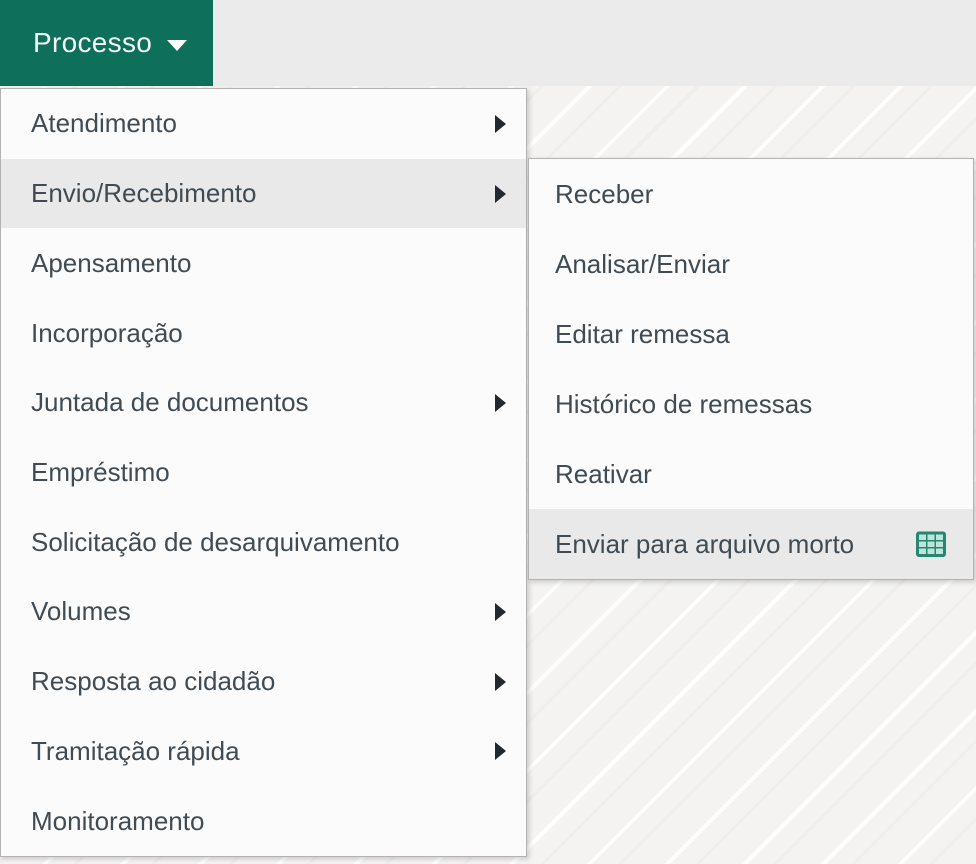 This screenshot has width=976, height=864. What do you see at coordinates (263, 333) in the screenshot?
I see `processo-menu-item-incorporacao: Incorporação` at bounding box center [263, 333].